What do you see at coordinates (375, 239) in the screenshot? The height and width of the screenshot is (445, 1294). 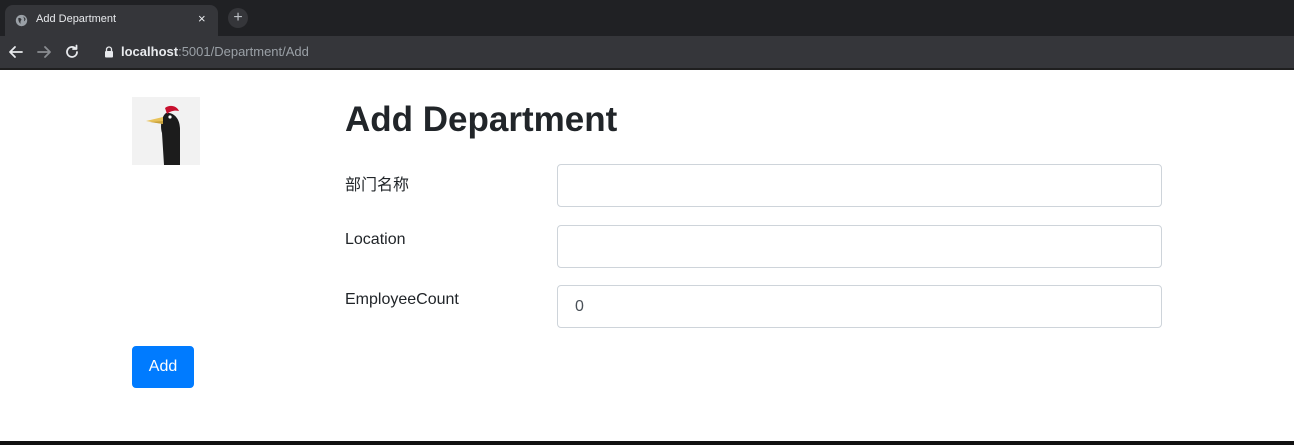 I see `location-label: Location` at bounding box center [375, 239].